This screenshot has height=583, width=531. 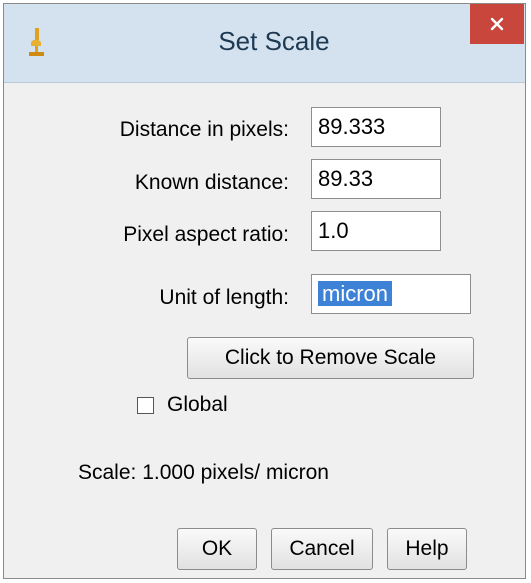 I want to click on ok-button: OK, so click(x=217, y=549).